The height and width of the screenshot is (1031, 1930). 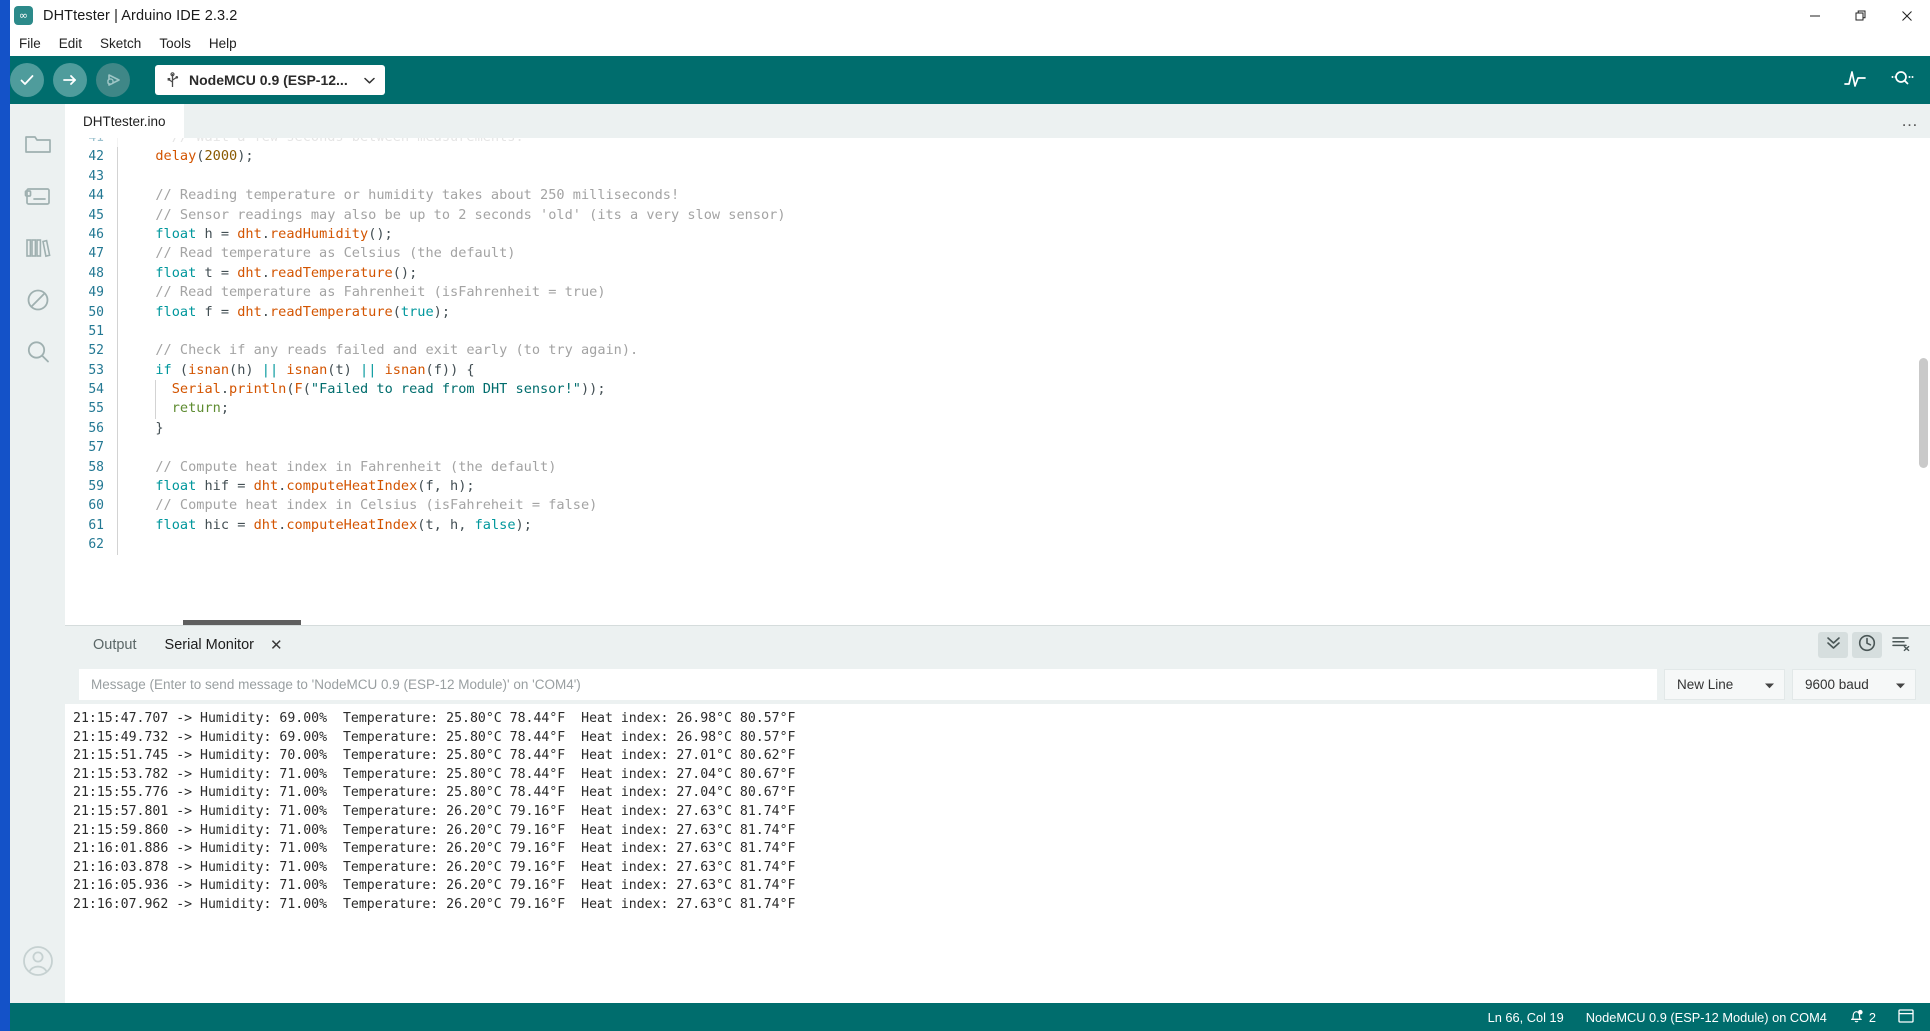 What do you see at coordinates (1023, 487) in the screenshot?
I see `code-line: float hif = dht.computeHeatIndex(f, h);` at bounding box center [1023, 487].